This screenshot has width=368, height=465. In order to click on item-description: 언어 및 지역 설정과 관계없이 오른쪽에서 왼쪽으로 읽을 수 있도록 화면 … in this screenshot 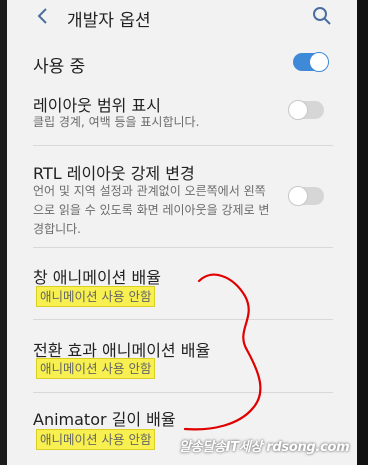, I will do `click(151, 210)`.